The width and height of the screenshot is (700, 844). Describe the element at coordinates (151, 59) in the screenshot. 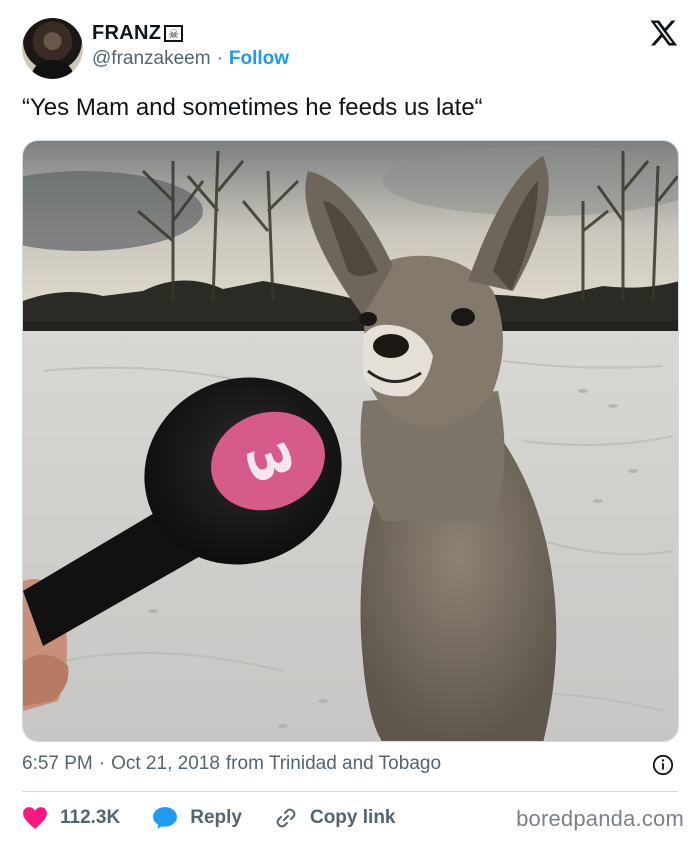

I see `author-handle: @franzakeem` at that location.